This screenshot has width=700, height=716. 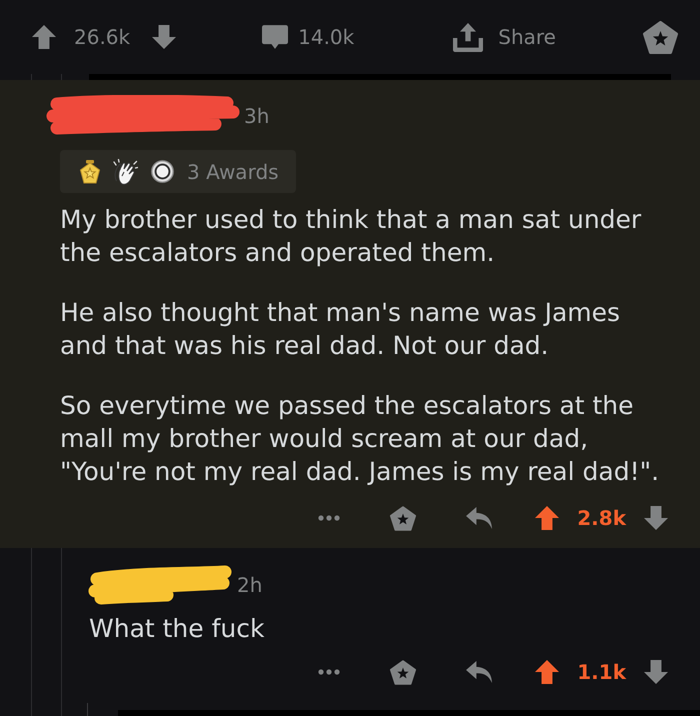 I want to click on awards-bar: 3 Awards, so click(x=178, y=171).